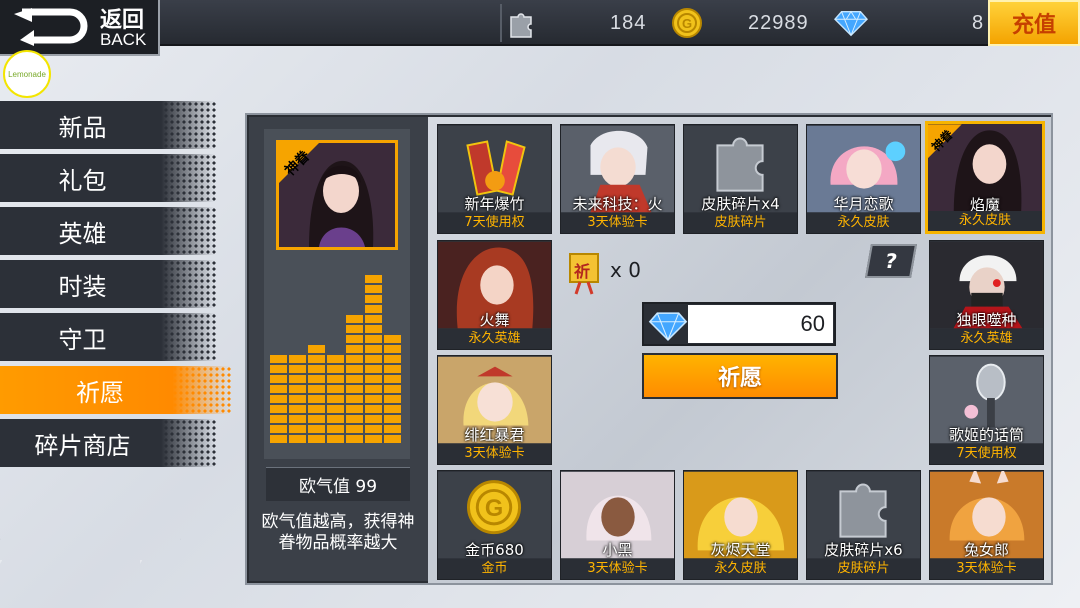  I want to click on diamond-counter: 8, so click(909, 23).